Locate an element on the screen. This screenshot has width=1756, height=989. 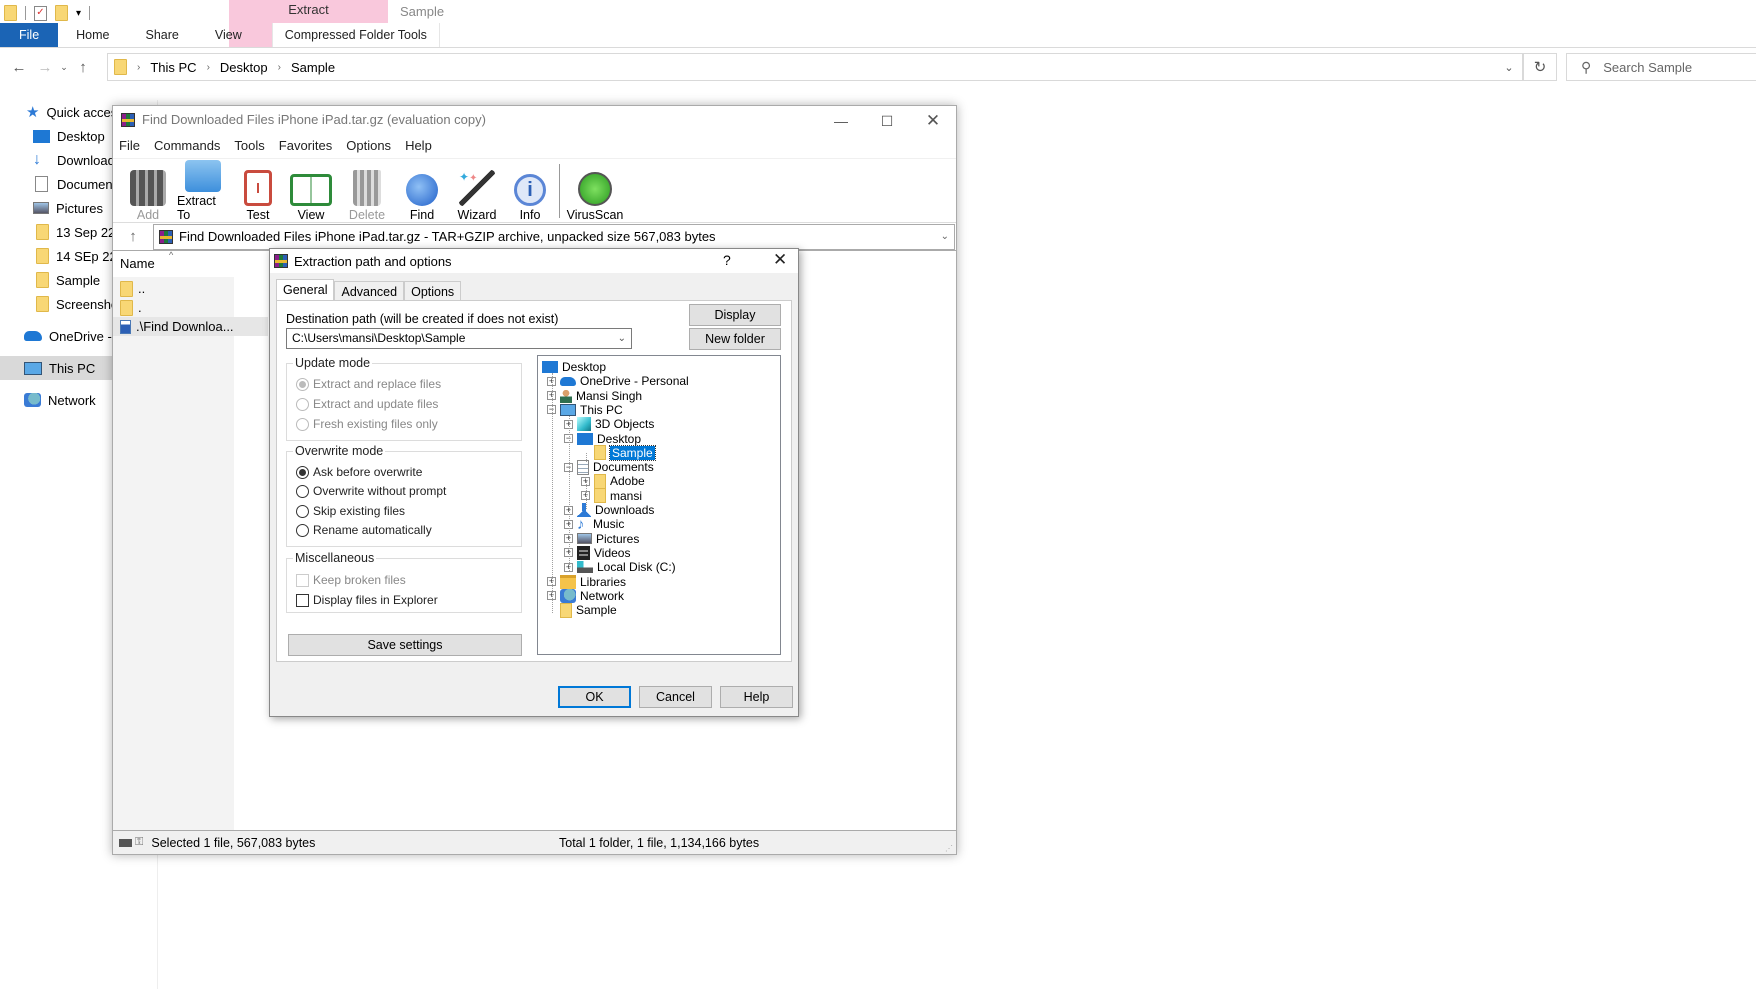
help-icon: ? is located at coordinates (727, 260).